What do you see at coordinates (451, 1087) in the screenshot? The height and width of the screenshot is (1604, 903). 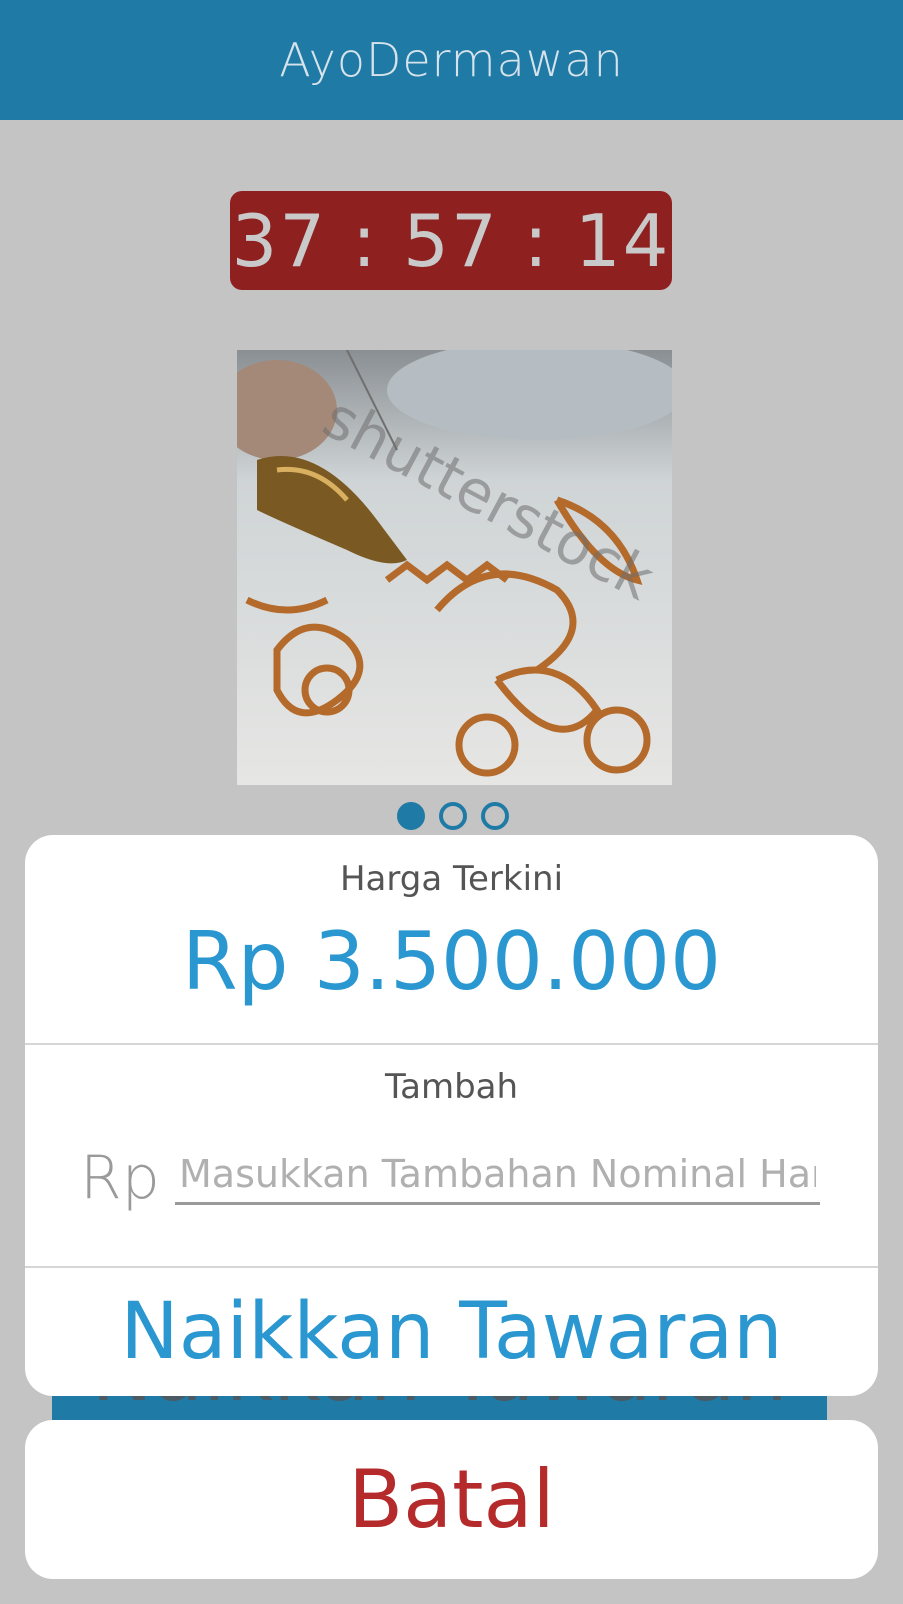 I see `add-amount-label: Tambah` at bounding box center [451, 1087].